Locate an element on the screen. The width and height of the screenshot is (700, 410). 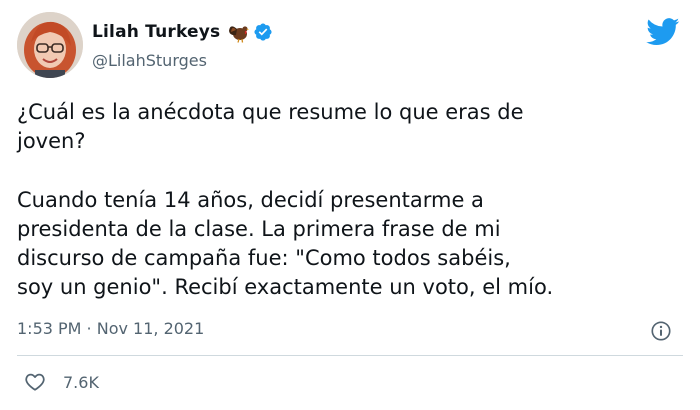
name-row: Lilah Turkeys is located at coordinates (182, 32).